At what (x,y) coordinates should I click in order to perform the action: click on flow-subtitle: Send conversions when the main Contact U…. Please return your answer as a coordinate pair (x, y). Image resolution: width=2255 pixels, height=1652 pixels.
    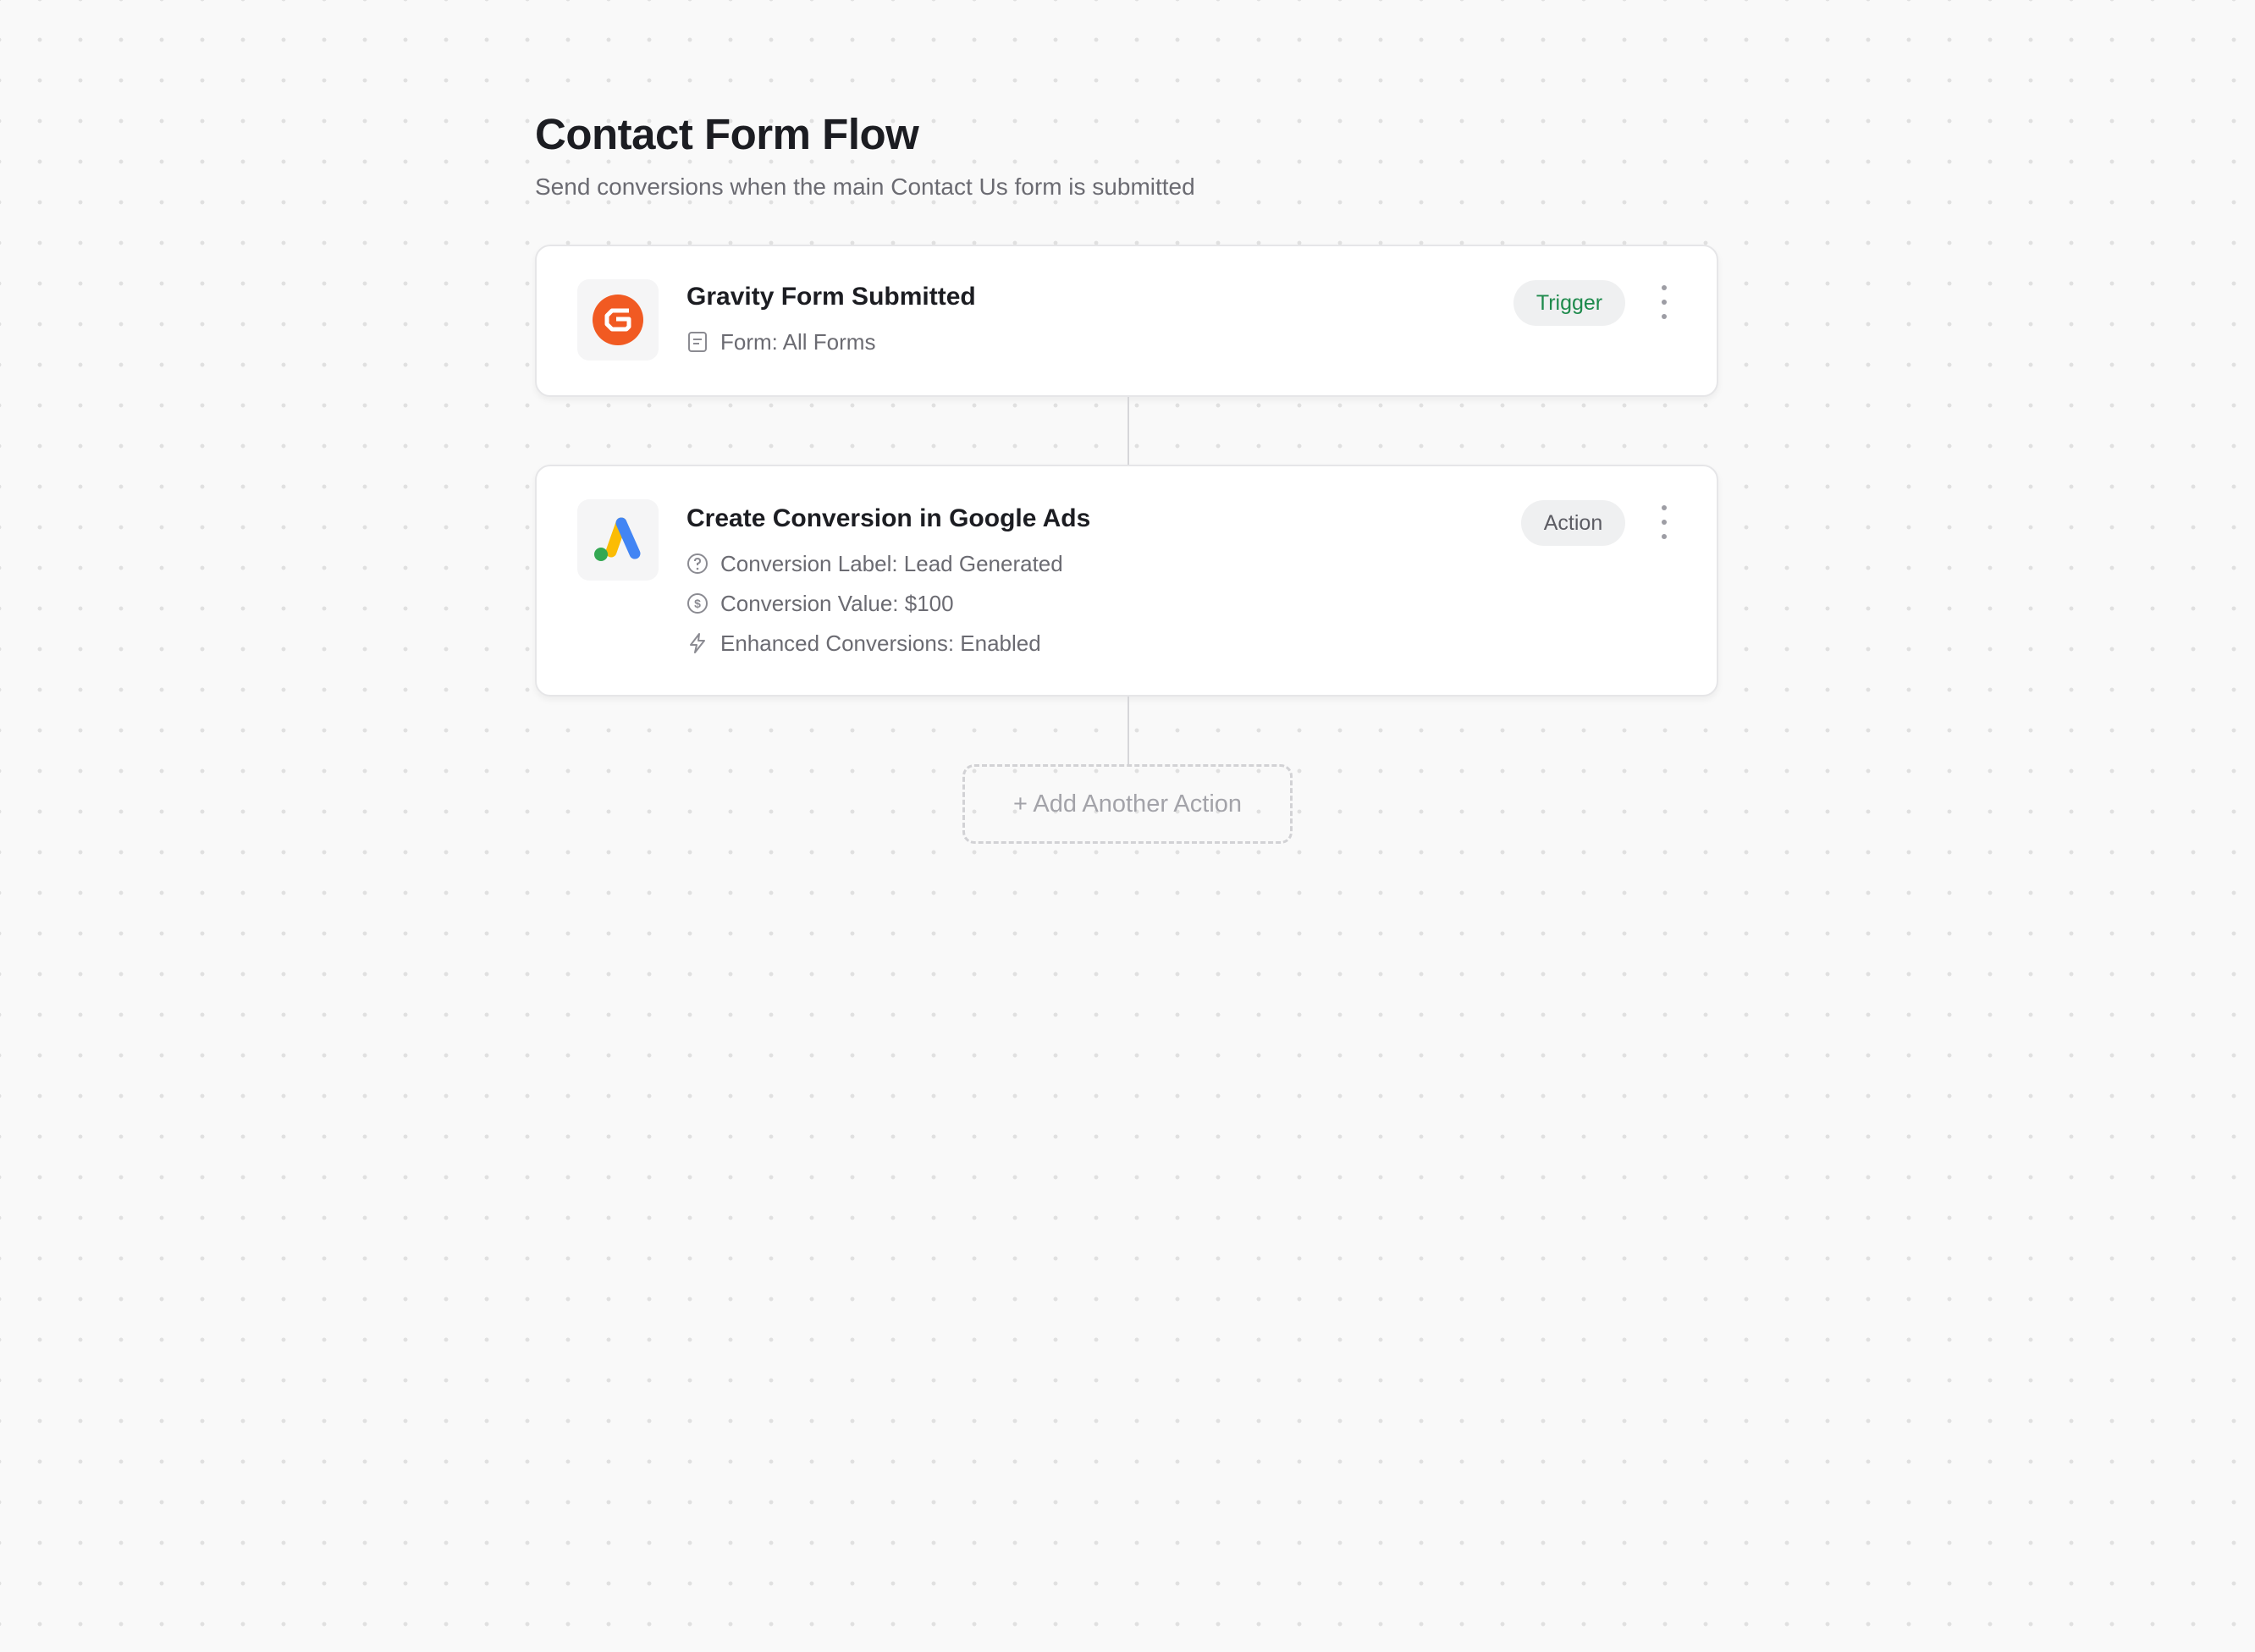
    Looking at the image, I should click on (865, 186).